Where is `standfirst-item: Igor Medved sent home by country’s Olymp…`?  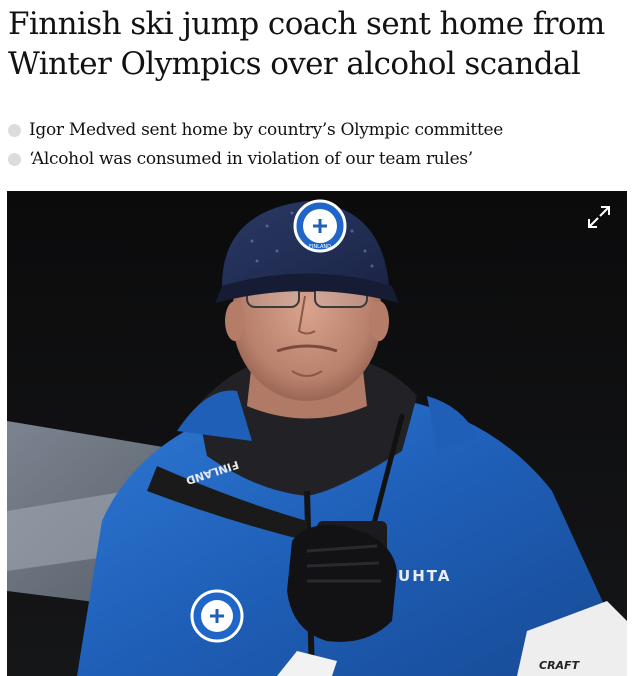
standfirst-item: Igor Medved sent home by country’s Olymp… is located at coordinates (320, 130).